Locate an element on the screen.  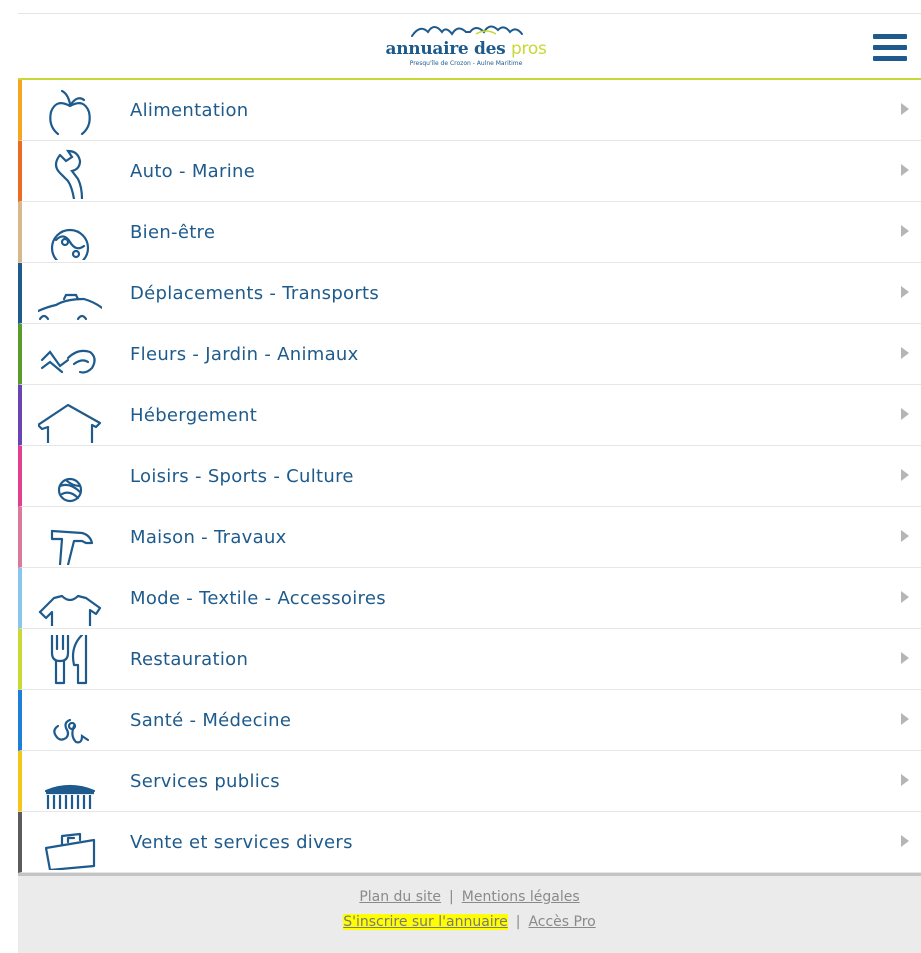
category-sante-medecine: Santé - Médecine is located at coordinates (469, 720).